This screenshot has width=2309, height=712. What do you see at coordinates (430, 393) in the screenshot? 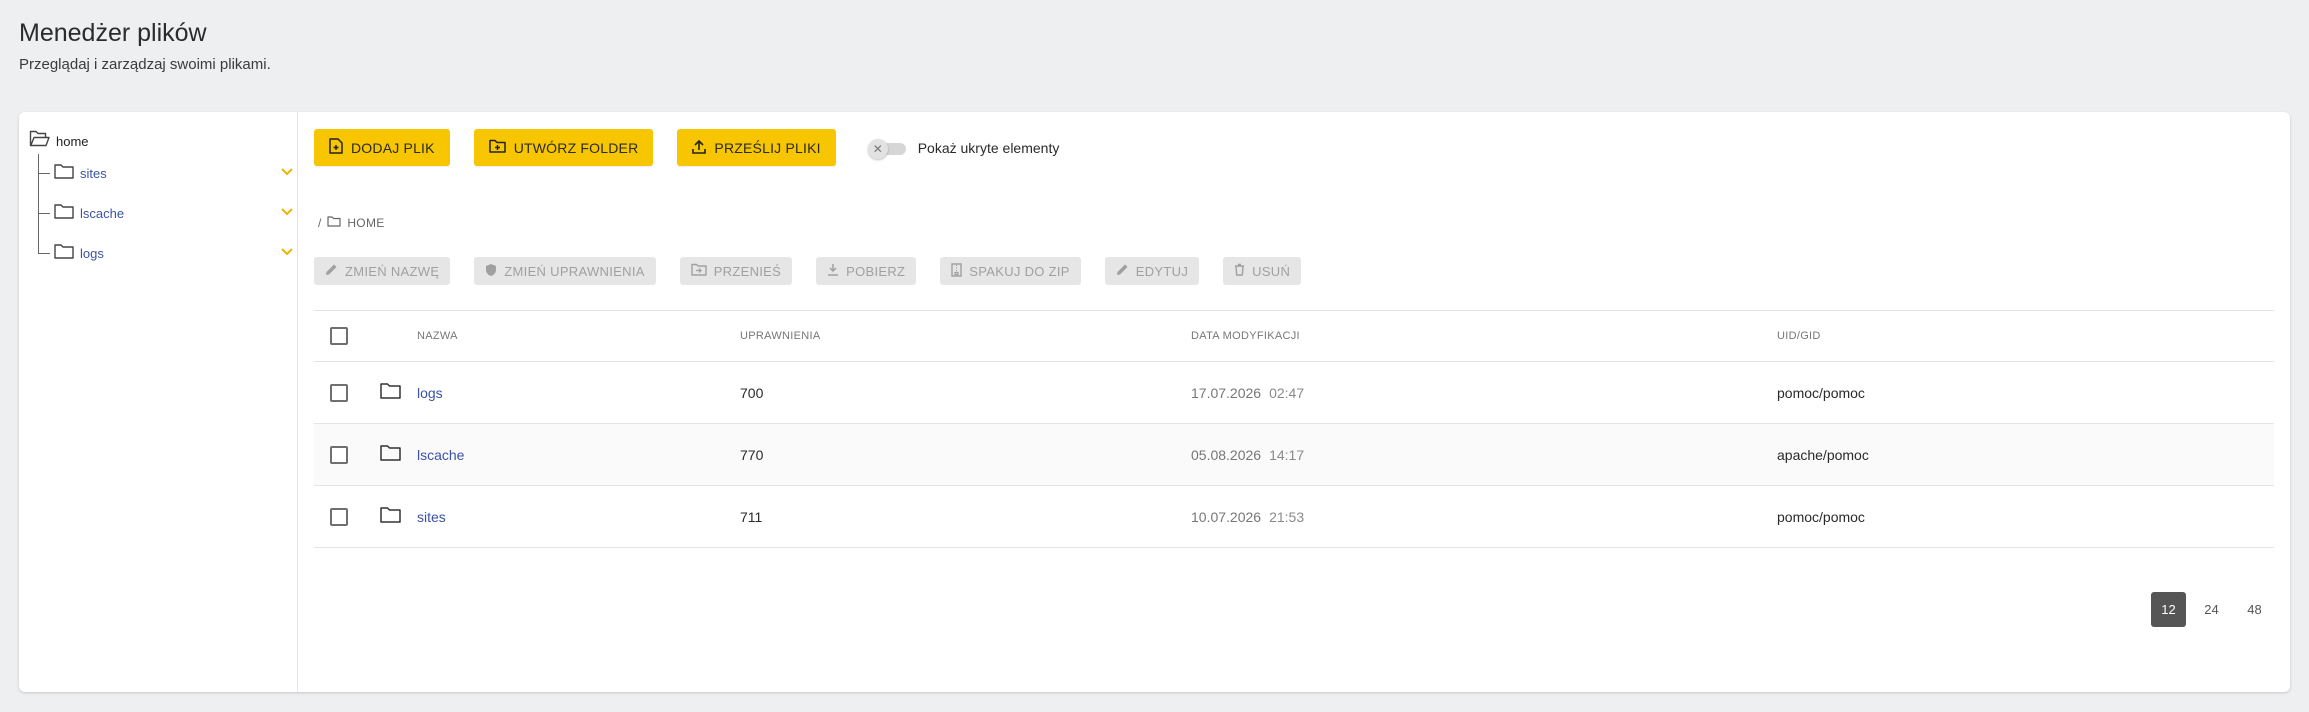
I see `file-name-link: logs` at bounding box center [430, 393].